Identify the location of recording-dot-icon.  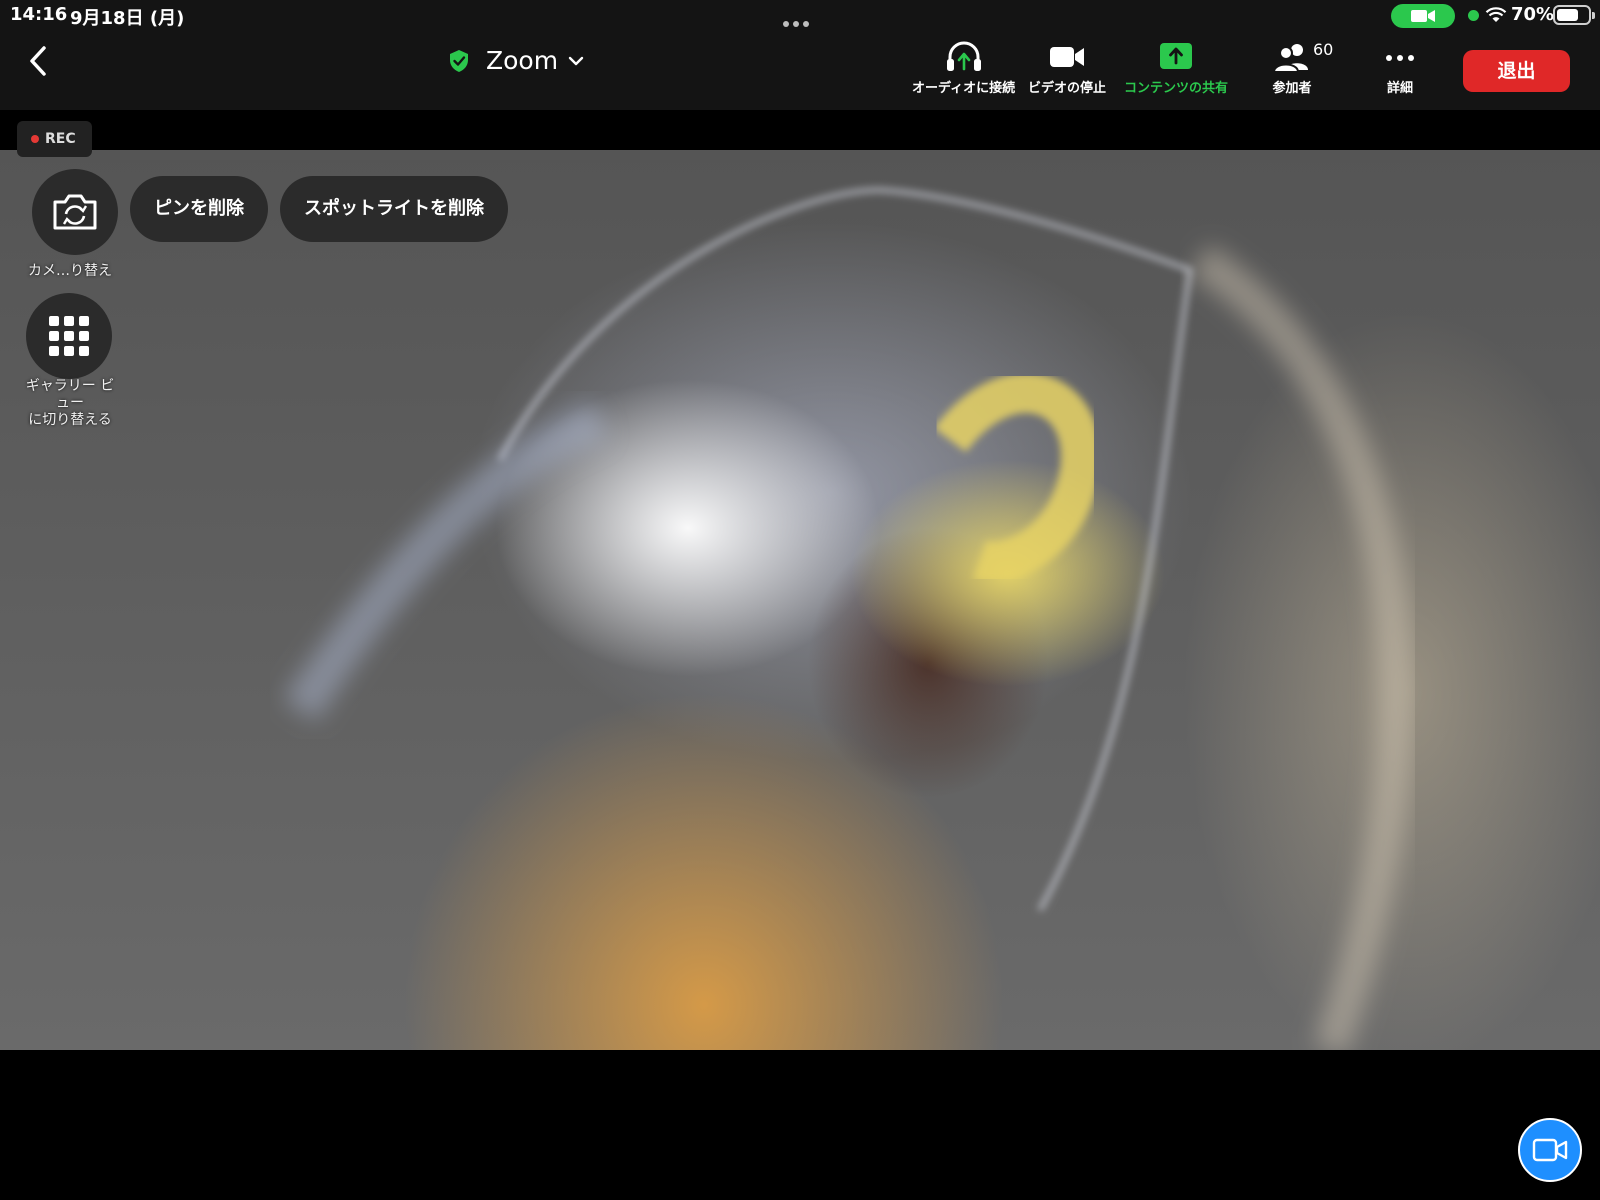
(35, 139).